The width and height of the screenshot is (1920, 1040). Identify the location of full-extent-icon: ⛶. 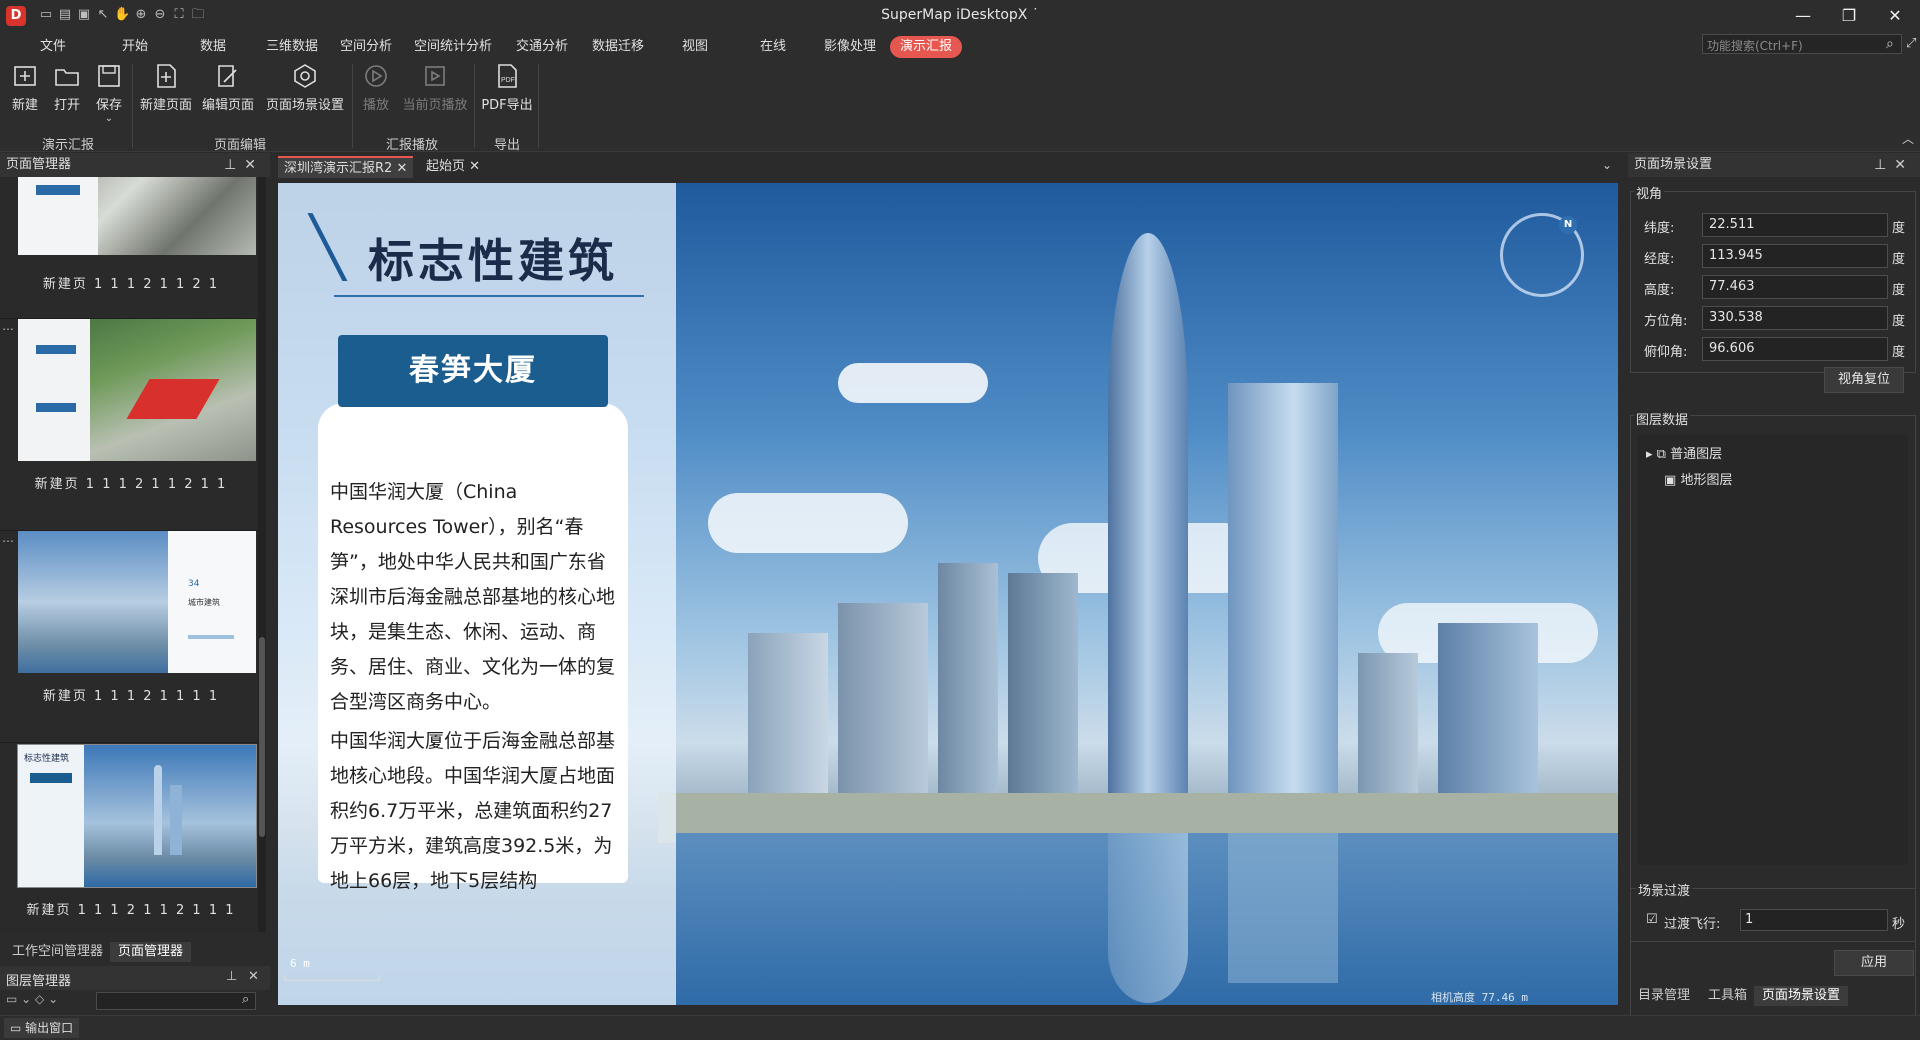
(179, 15).